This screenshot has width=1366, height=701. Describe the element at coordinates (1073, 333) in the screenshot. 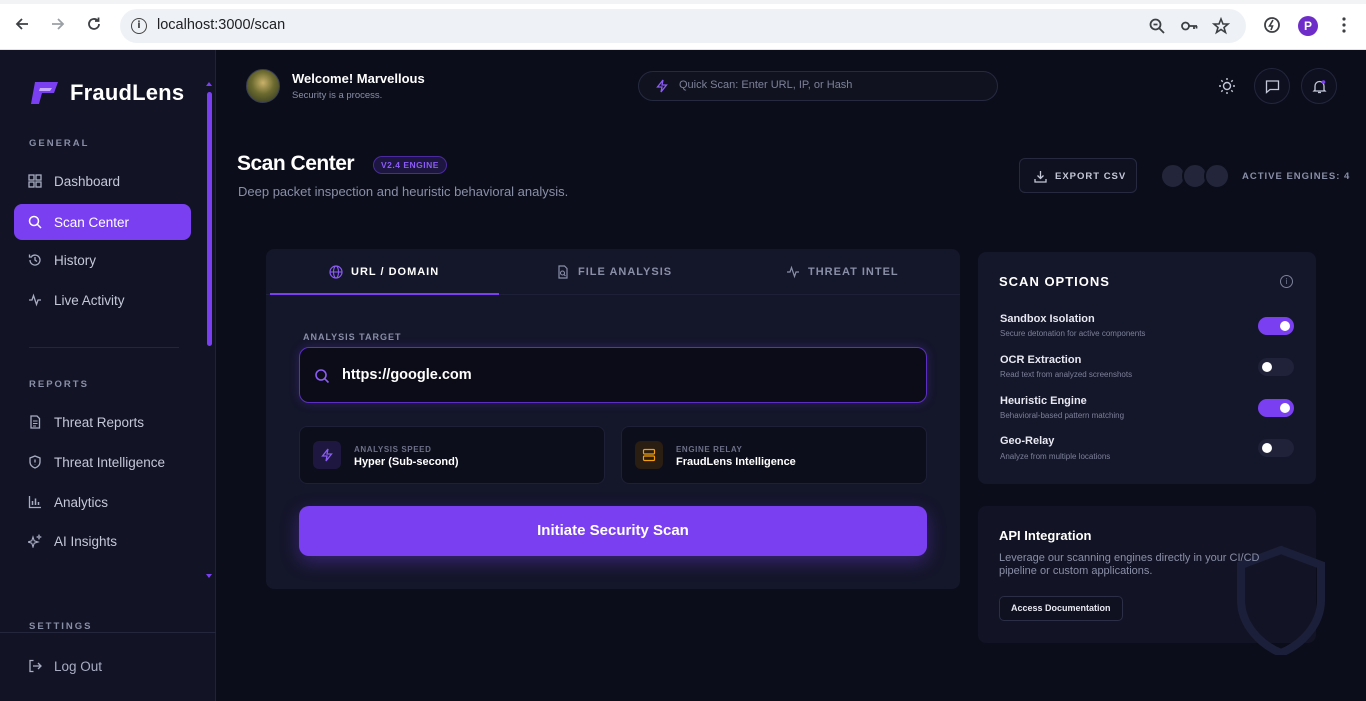

I see `option-description: Secure detonation for active components` at that location.